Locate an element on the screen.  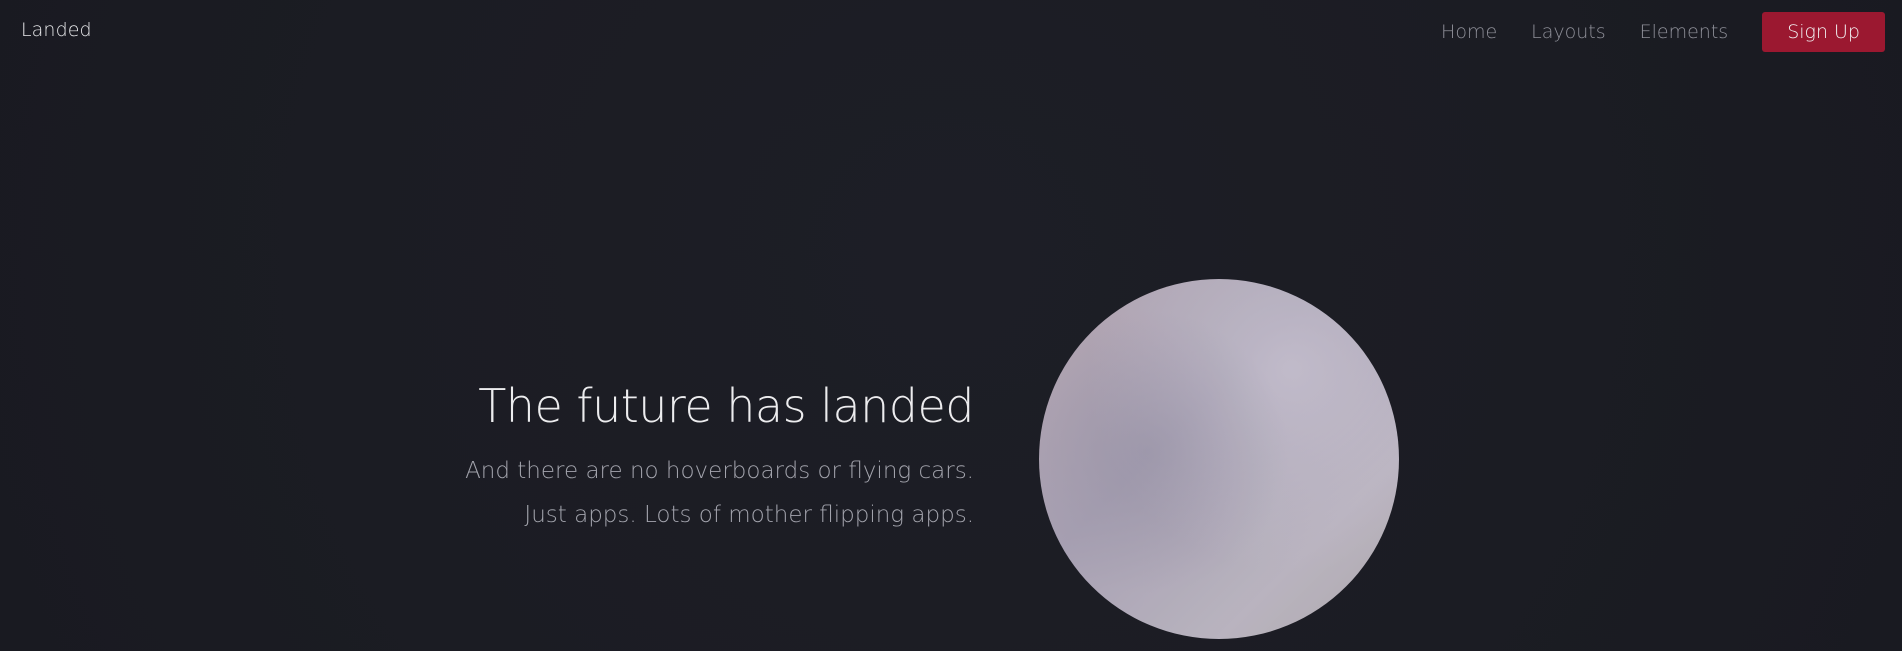
nav-layouts-link: Layouts is located at coordinates (1568, 32).